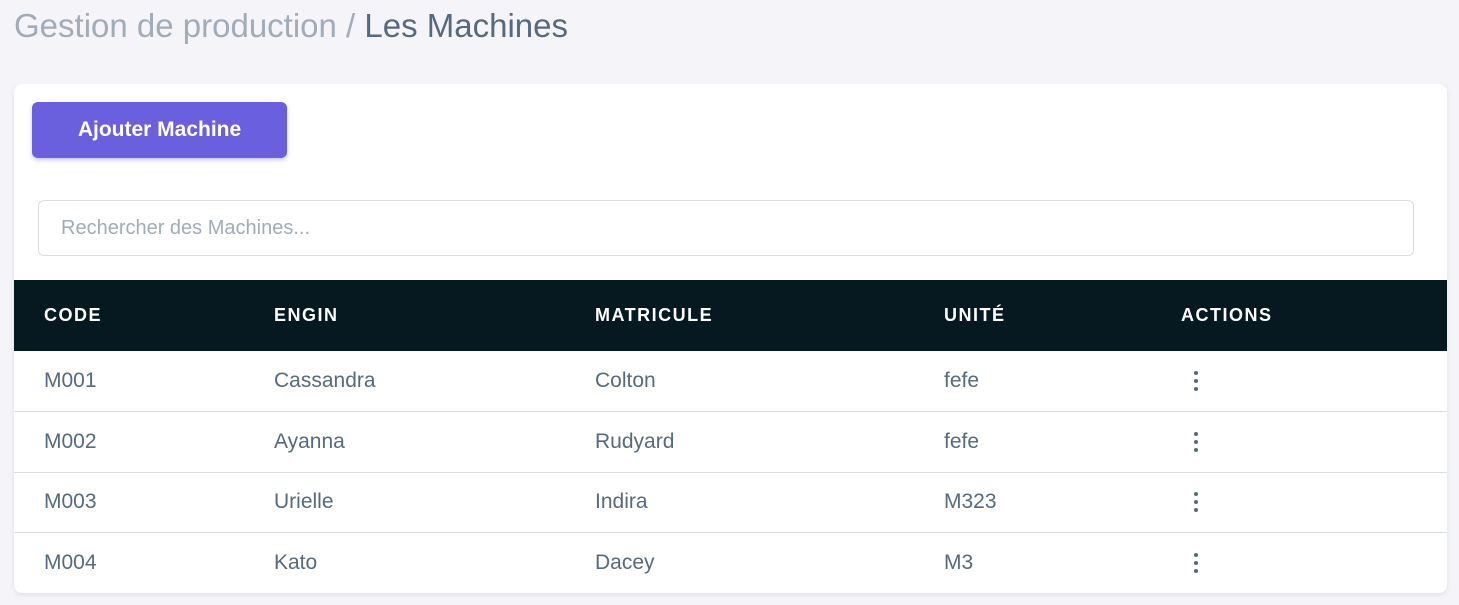 The image size is (1459, 605). I want to click on table-row: M001 Cassandra Colton fefe, so click(730, 381).